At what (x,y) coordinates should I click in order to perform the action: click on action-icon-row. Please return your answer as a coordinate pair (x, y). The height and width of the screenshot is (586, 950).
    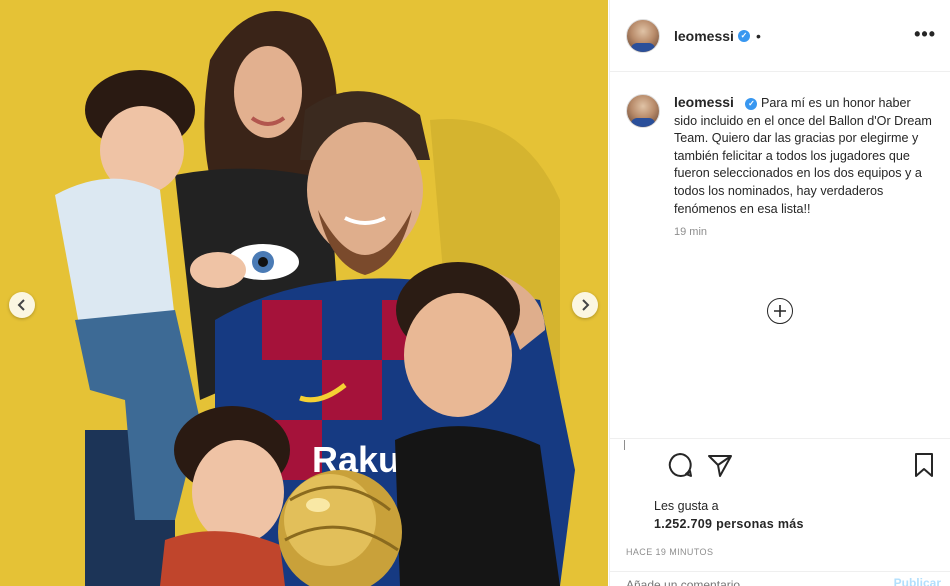
    Looking at the image, I should click on (780, 465).